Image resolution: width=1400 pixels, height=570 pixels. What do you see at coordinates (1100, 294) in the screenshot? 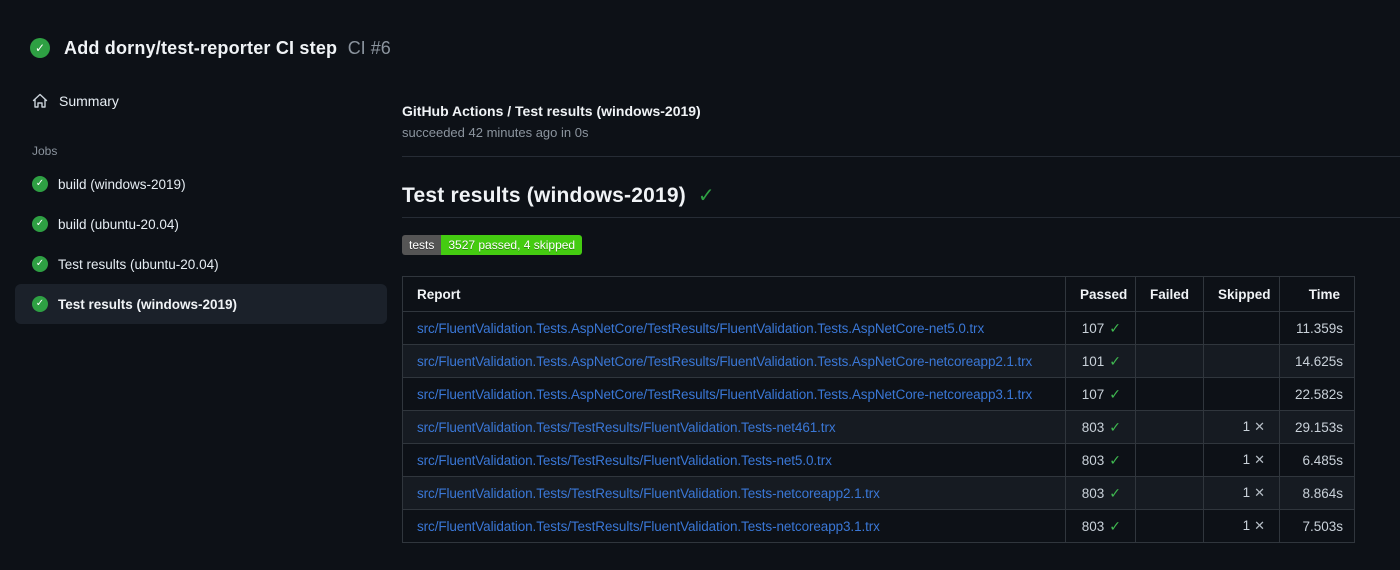
I see `column-header-passed: Passed` at bounding box center [1100, 294].